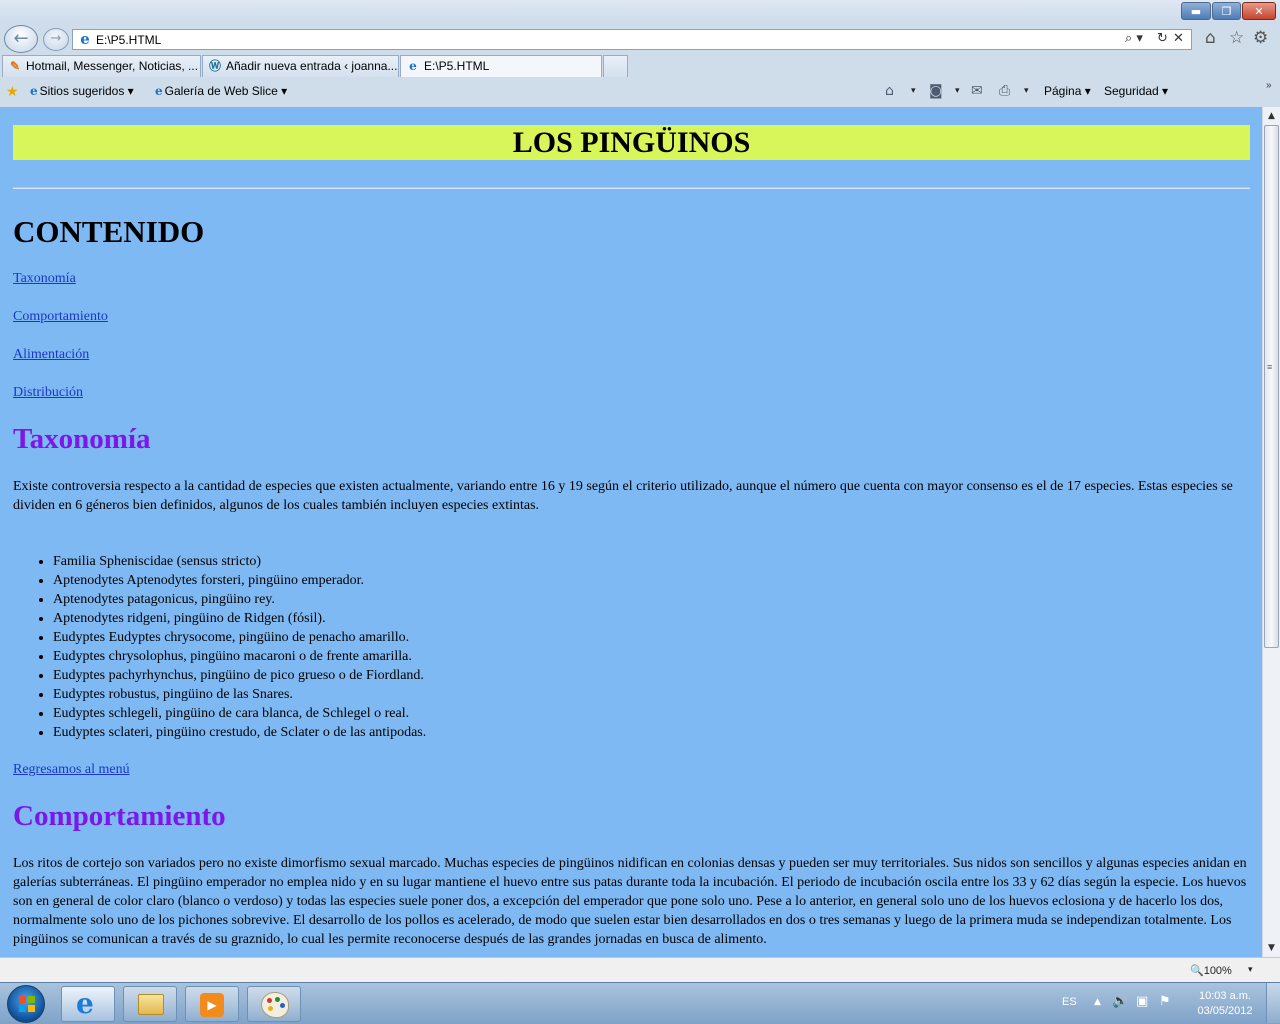 This screenshot has height=1024, width=1280. What do you see at coordinates (1134, 38) in the screenshot?
I see `search-icon: ⌕ ▾` at bounding box center [1134, 38].